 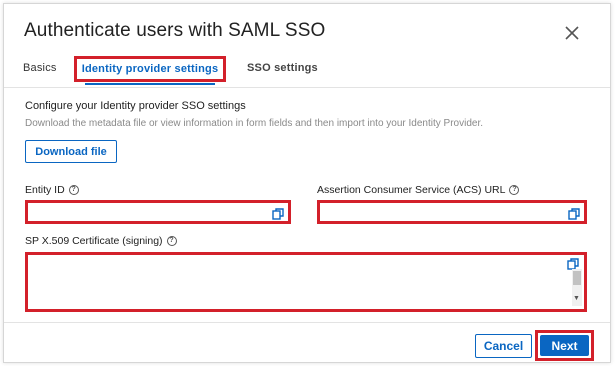 I want to click on certificate-label-text: SP X.509 Certificate (signing), so click(x=94, y=241).